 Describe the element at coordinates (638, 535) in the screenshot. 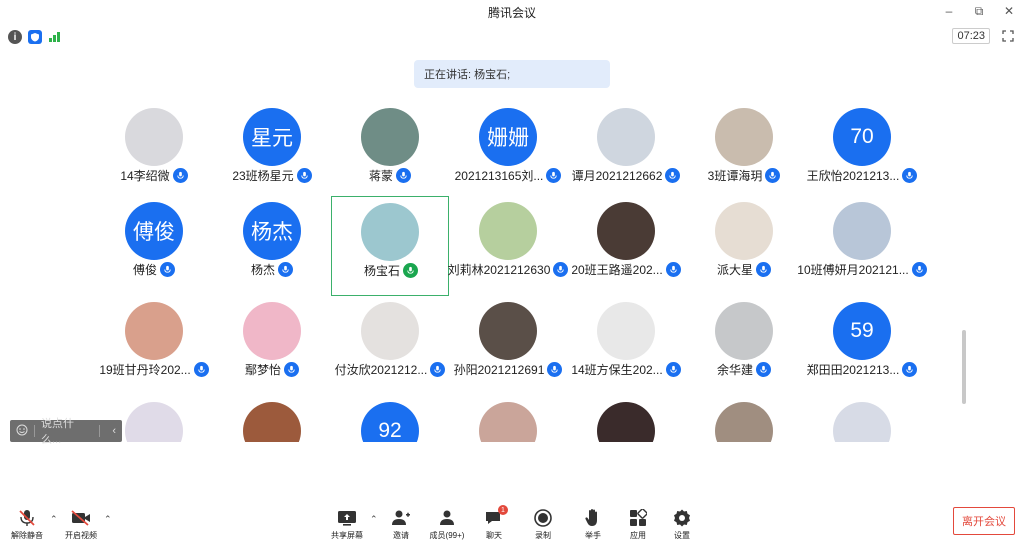

I see `apps-label: 应用` at that location.